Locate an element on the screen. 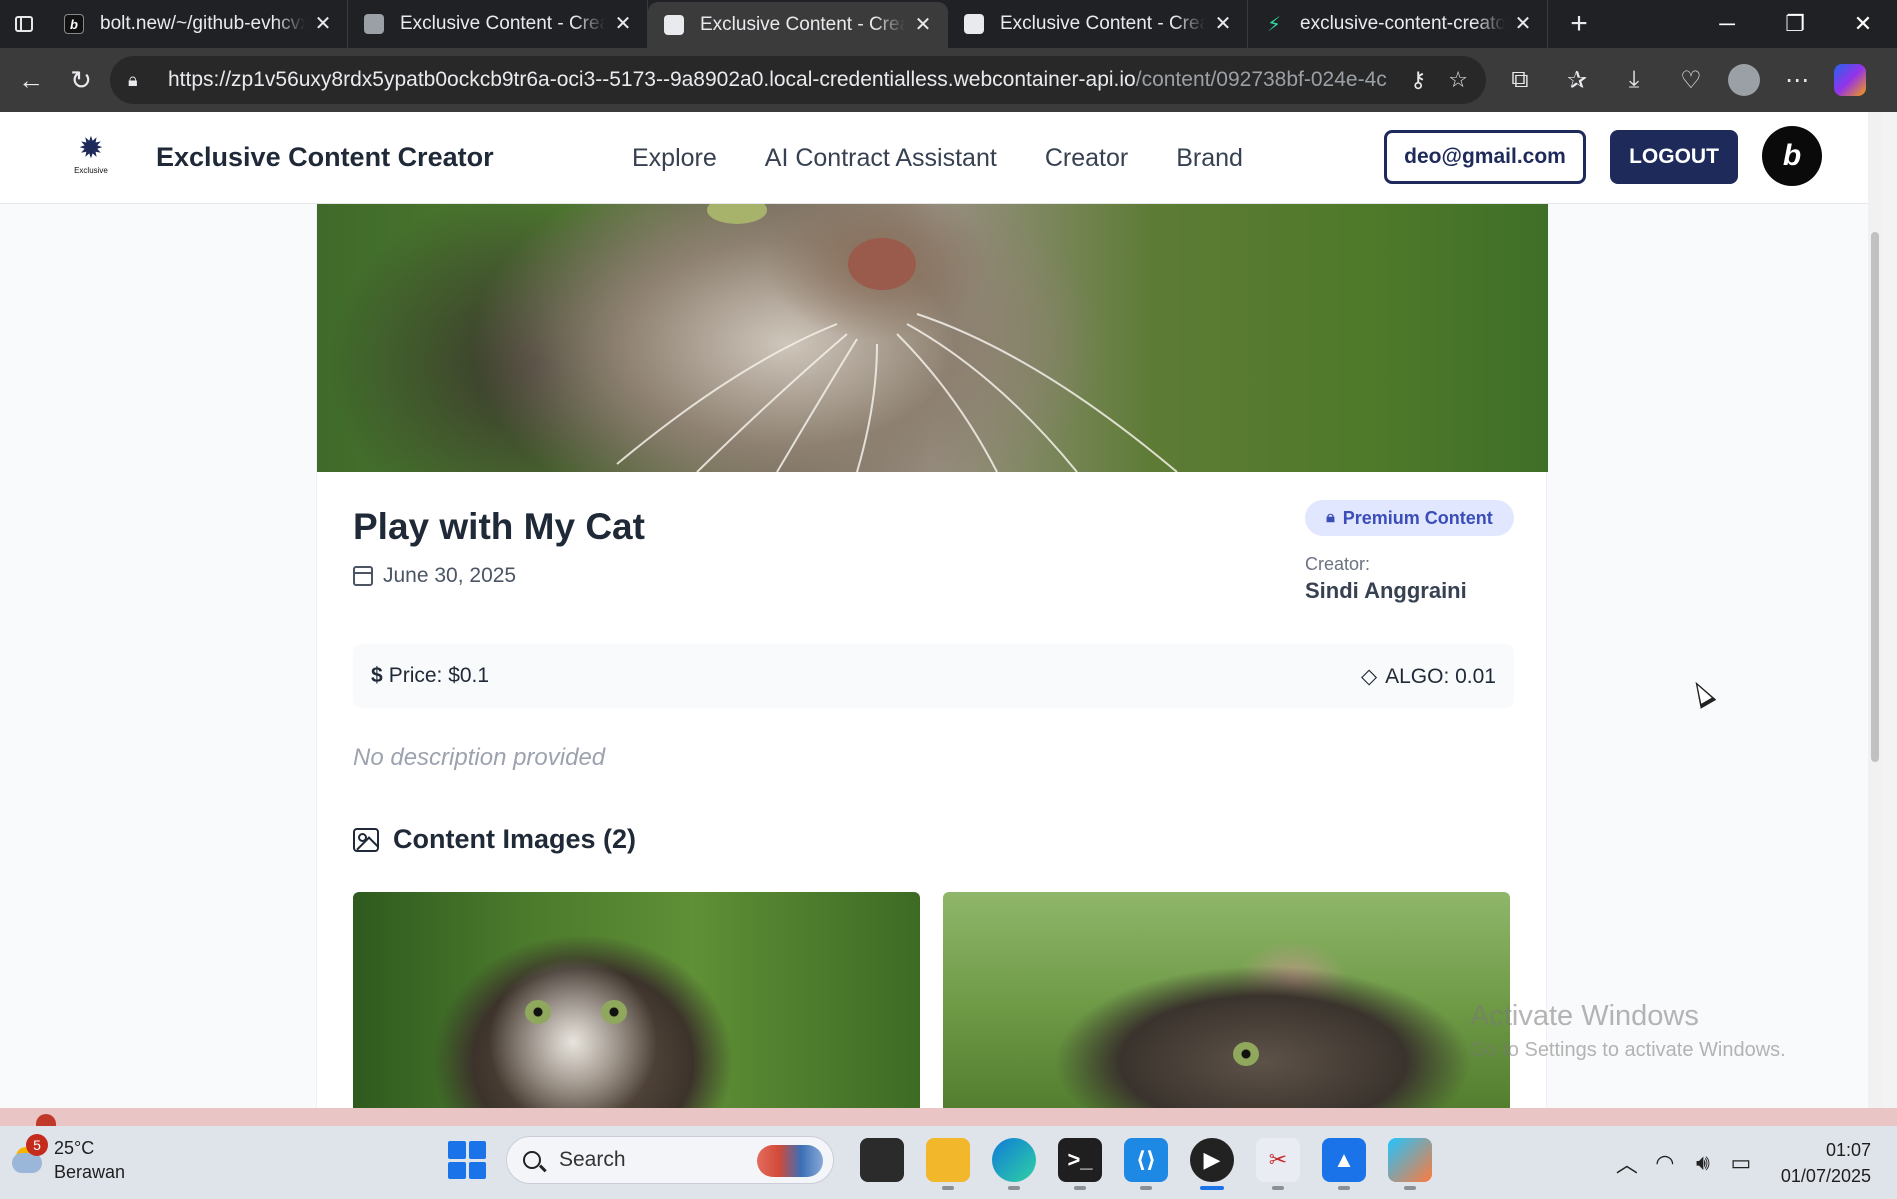 This screenshot has height=1199, width=1897. close-window-icon: ✕ is located at coordinates (1863, 24).